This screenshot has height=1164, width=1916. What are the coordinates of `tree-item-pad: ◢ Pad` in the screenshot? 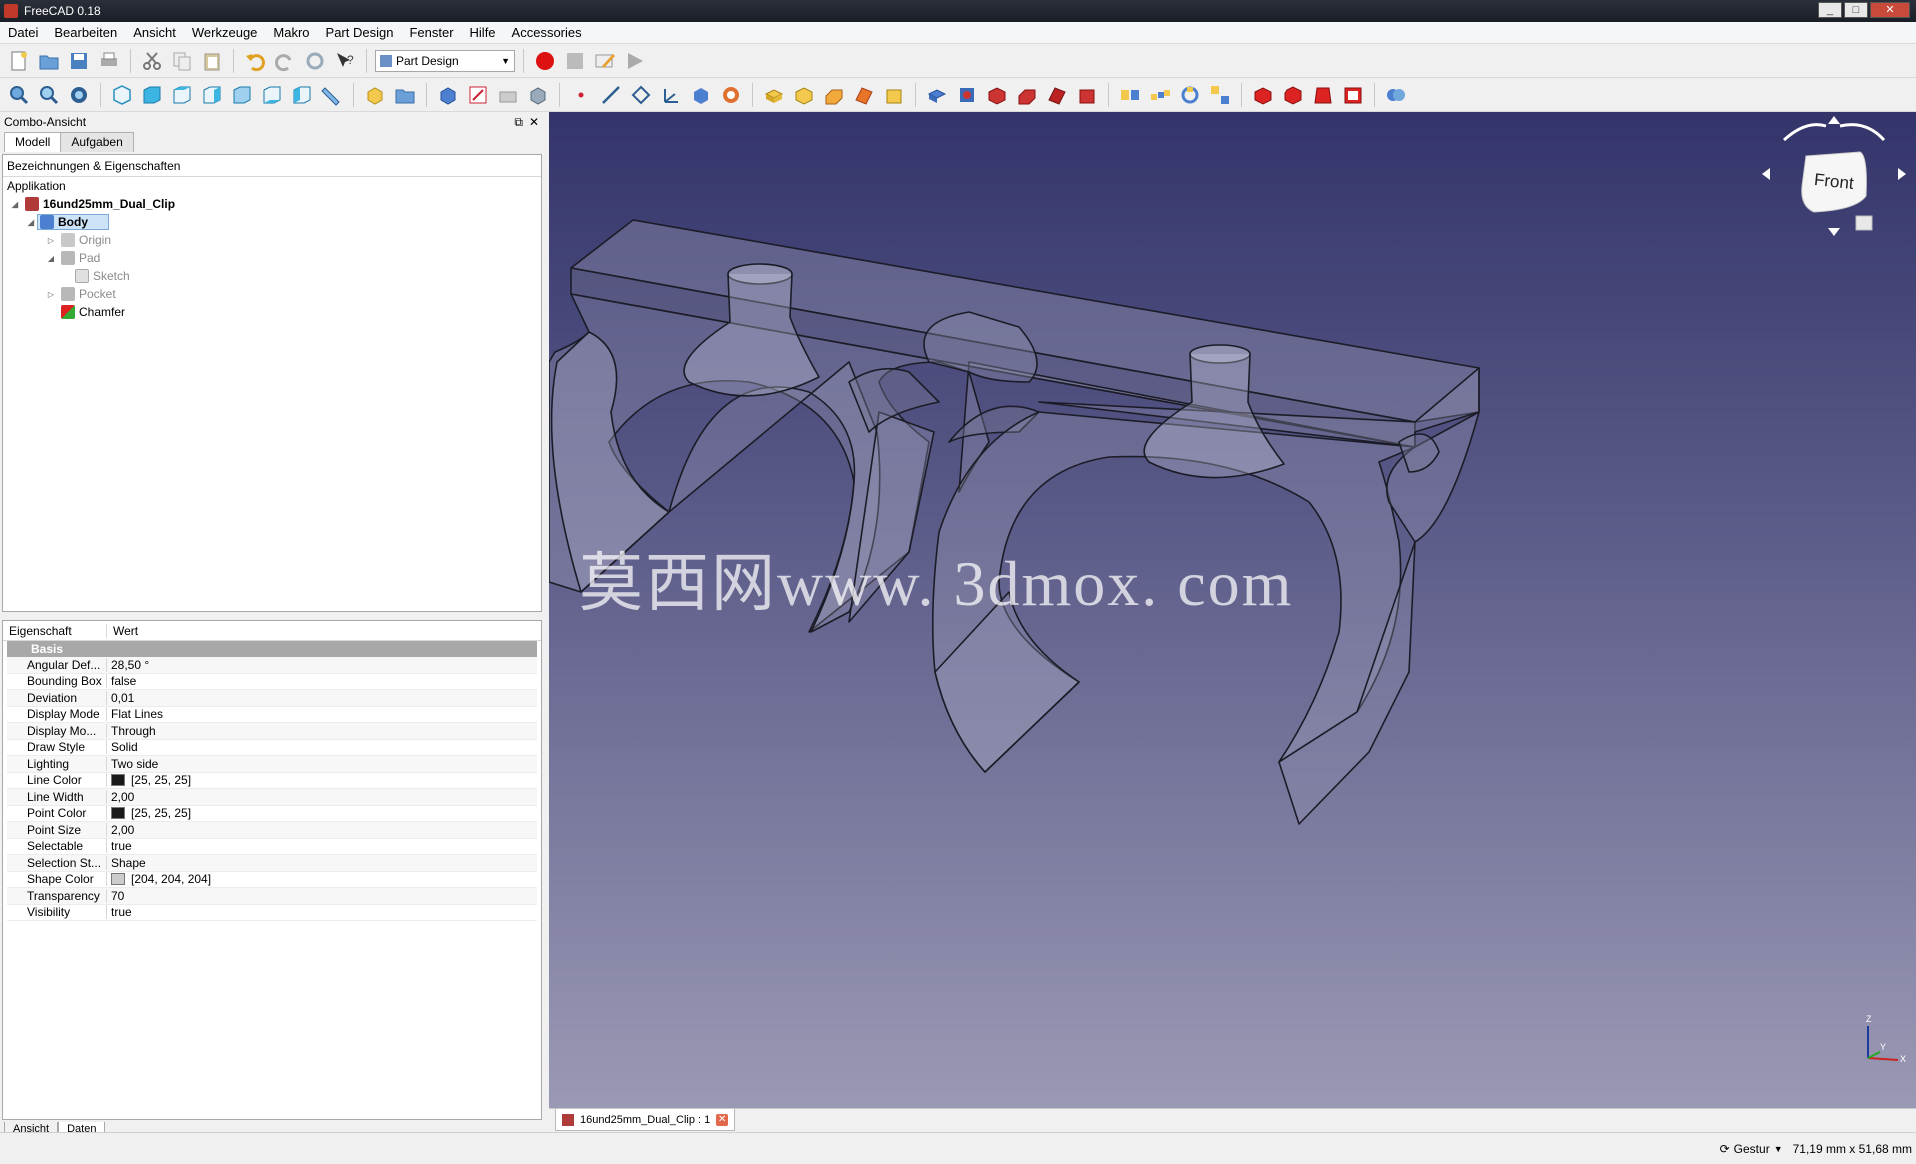 It's located at (272, 258).